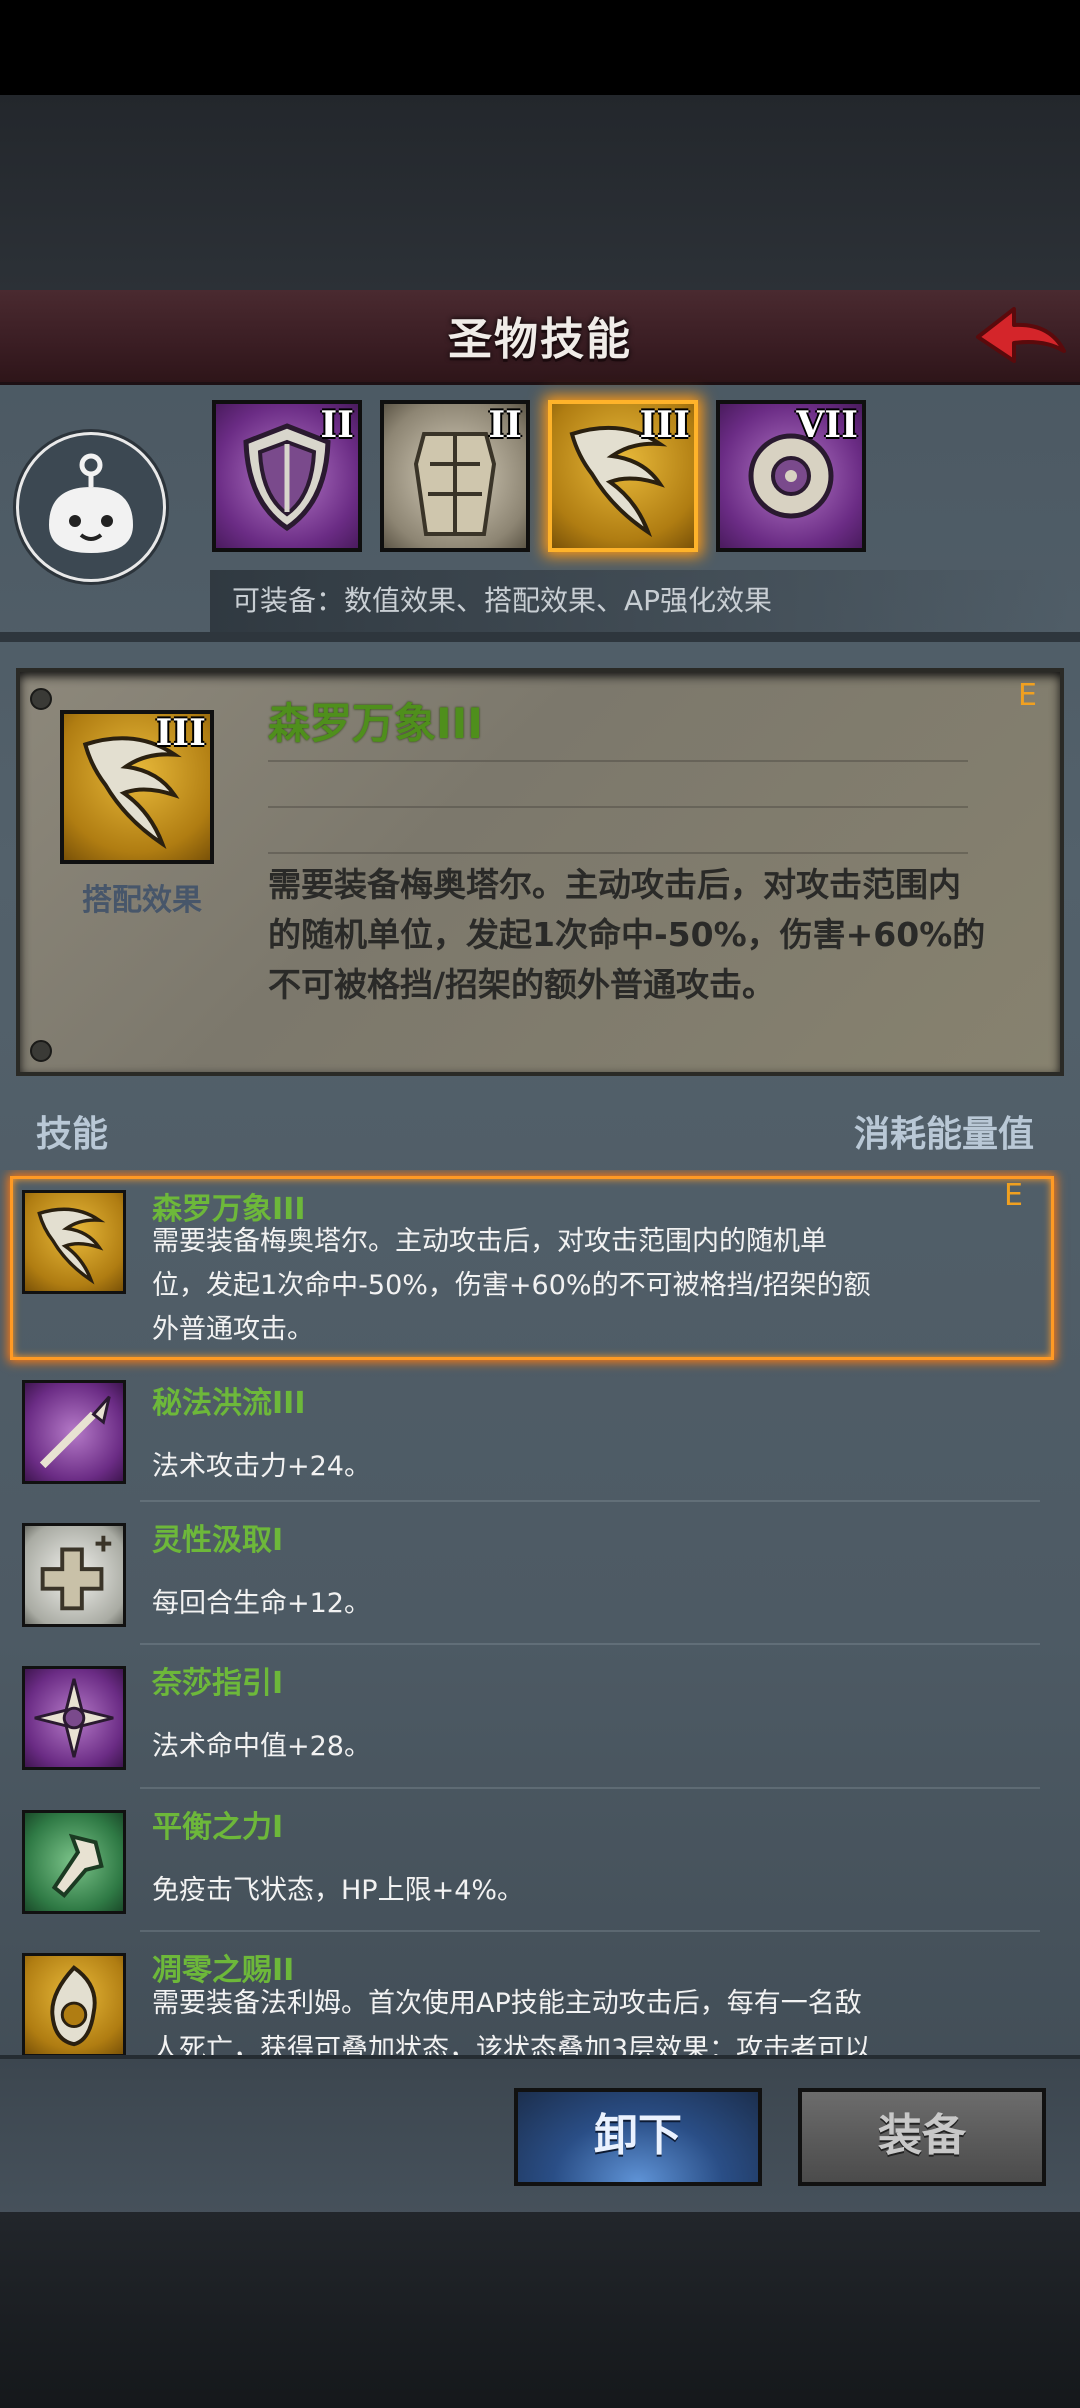 The image size is (1080, 2408). I want to click on unequip-button: 卸下, so click(638, 2137).